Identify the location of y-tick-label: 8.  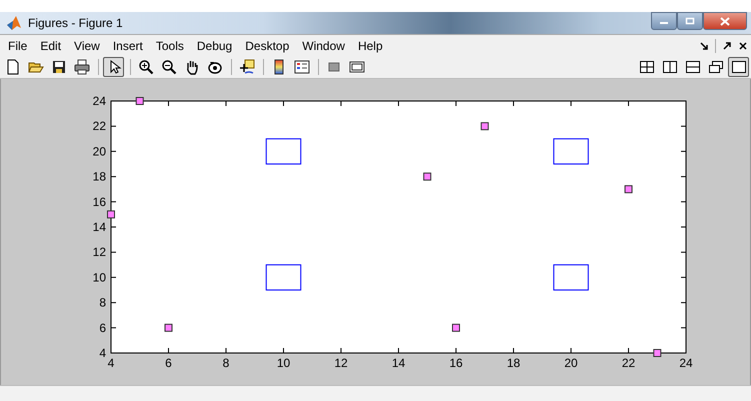
(102, 303).